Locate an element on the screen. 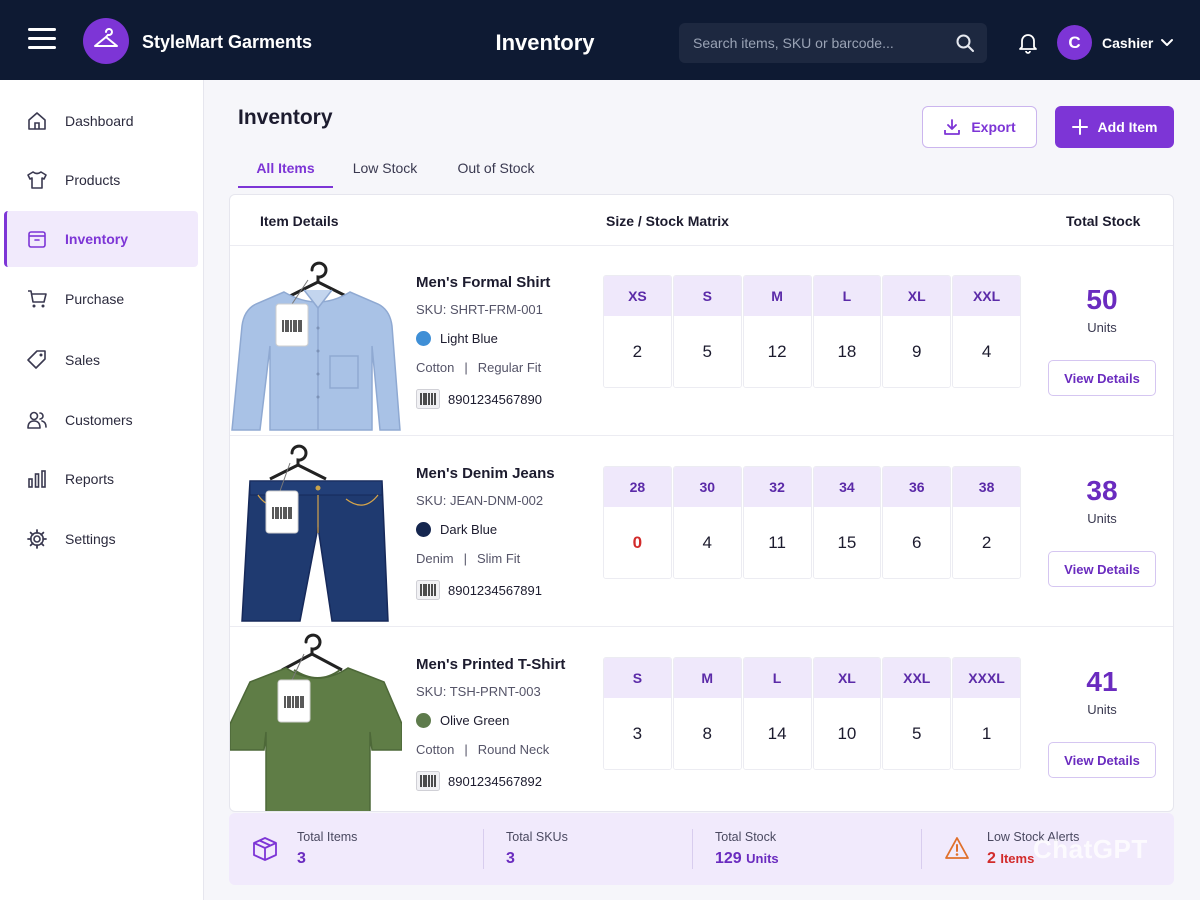 The height and width of the screenshot is (900, 1200). summary-value: 129 Units is located at coordinates (747, 859).